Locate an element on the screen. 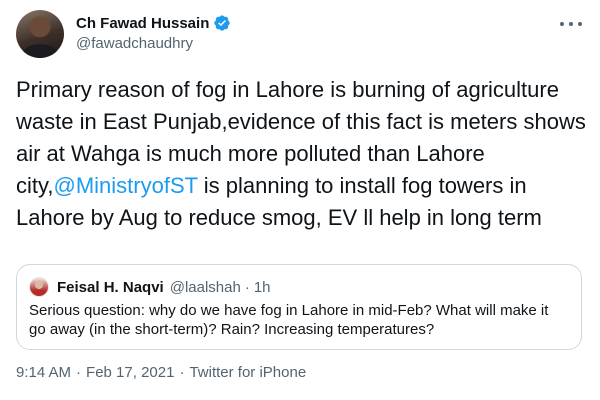 The width and height of the screenshot is (600, 400). author-name-row: Ch Fawad Hussain is located at coordinates (153, 23).